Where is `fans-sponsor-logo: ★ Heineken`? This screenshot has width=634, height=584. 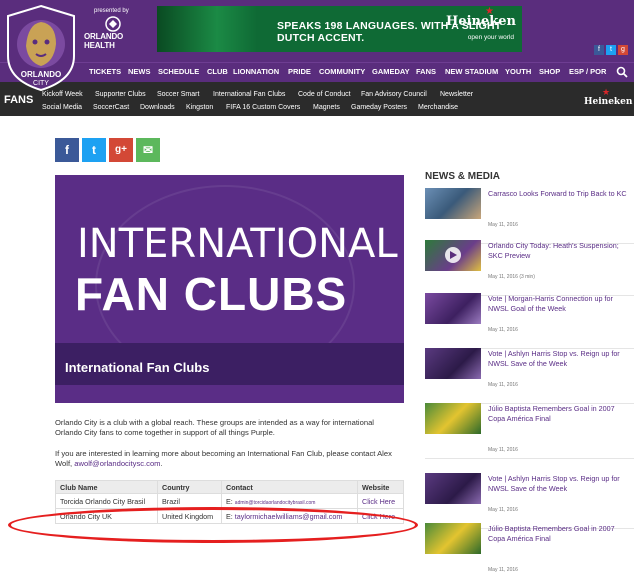 fans-sponsor-logo: ★ Heineken is located at coordinates (608, 99).